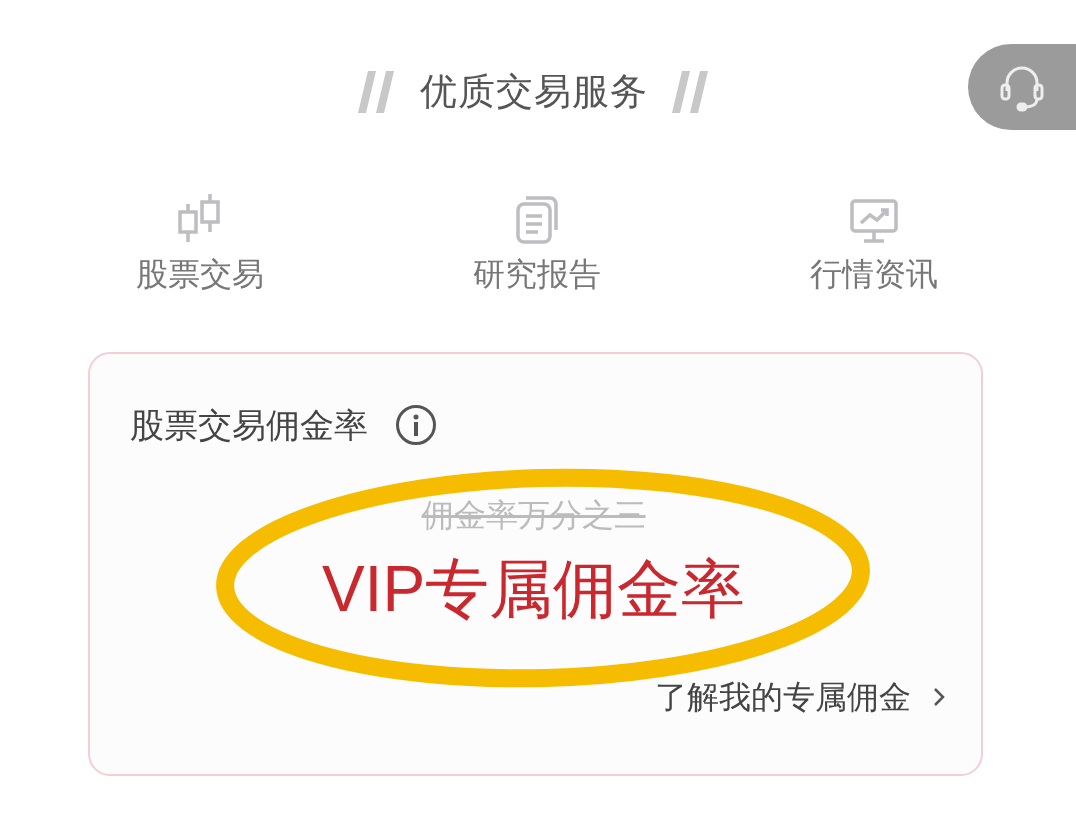 This screenshot has width=1076, height=815. What do you see at coordinates (873, 220) in the screenshot?
I see `chart-monitor-icon` at bounding box center [873, 220].